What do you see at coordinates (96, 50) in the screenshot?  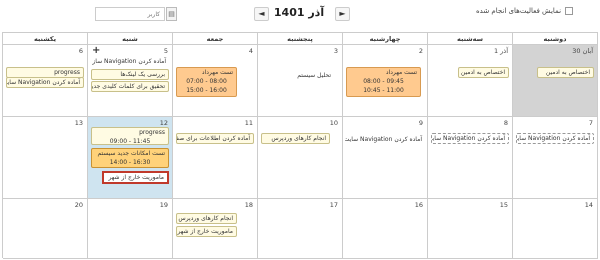 I see `add-event-icon: +` at bounding box center [96, 50].